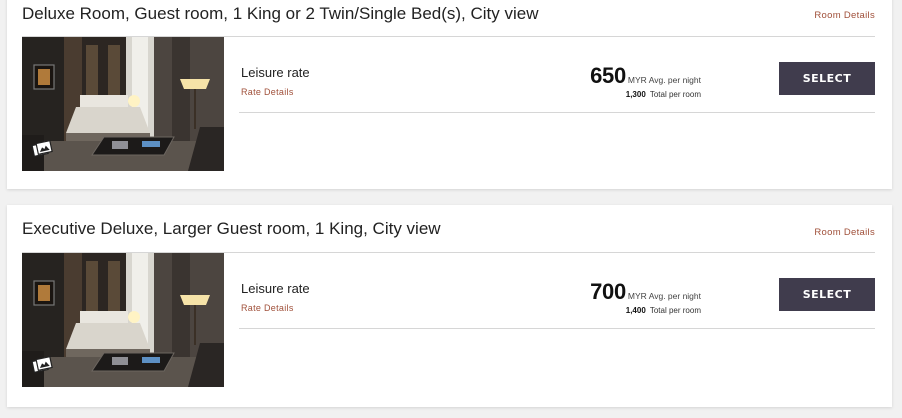 The width and height of the screenshot is (902, 418). Describe the element at coordinates (608, 291) in the screenshot. I see `avg-price-amount: 700` at that location.